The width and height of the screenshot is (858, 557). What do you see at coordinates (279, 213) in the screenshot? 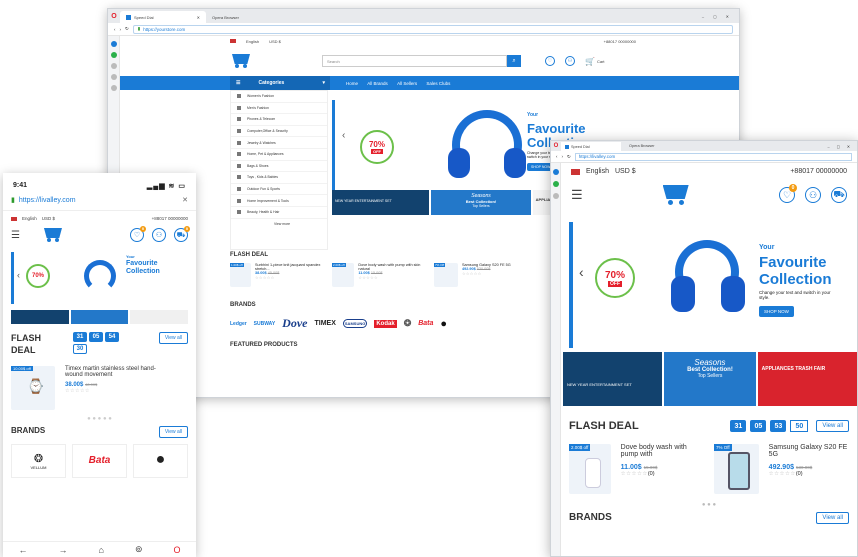
I see `category-item: Beauty, Health & Hair` at bounding box center [279, 213].